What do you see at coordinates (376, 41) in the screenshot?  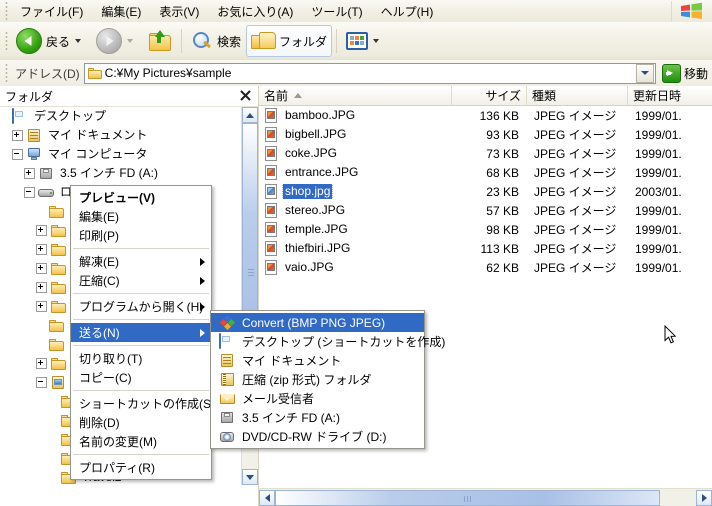 I see `views-dropdown-icon` at bounding box center [376, 41].